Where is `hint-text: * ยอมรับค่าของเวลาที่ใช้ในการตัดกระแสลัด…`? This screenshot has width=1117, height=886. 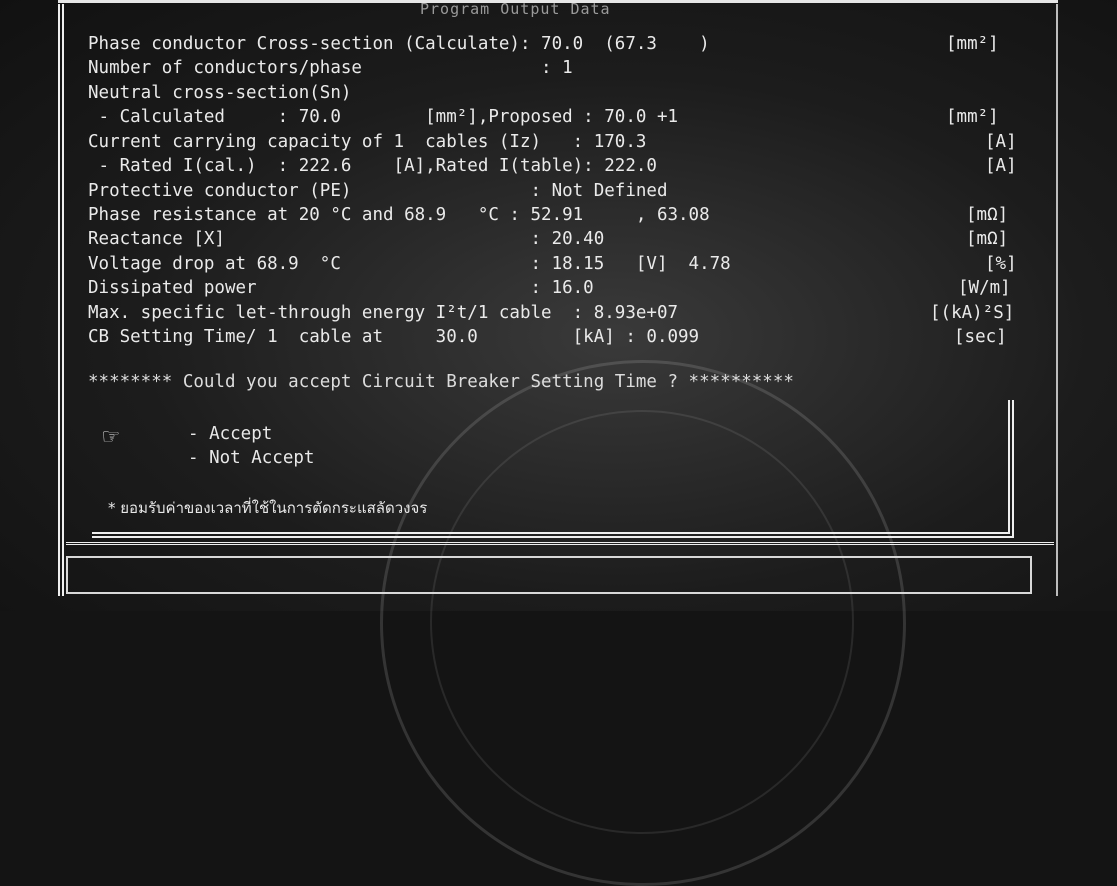
hint-text: * ยอมรับค่าของเวลาที่ใช้ในการตัดกระแสลัด… is located at coordinates (268, 508).